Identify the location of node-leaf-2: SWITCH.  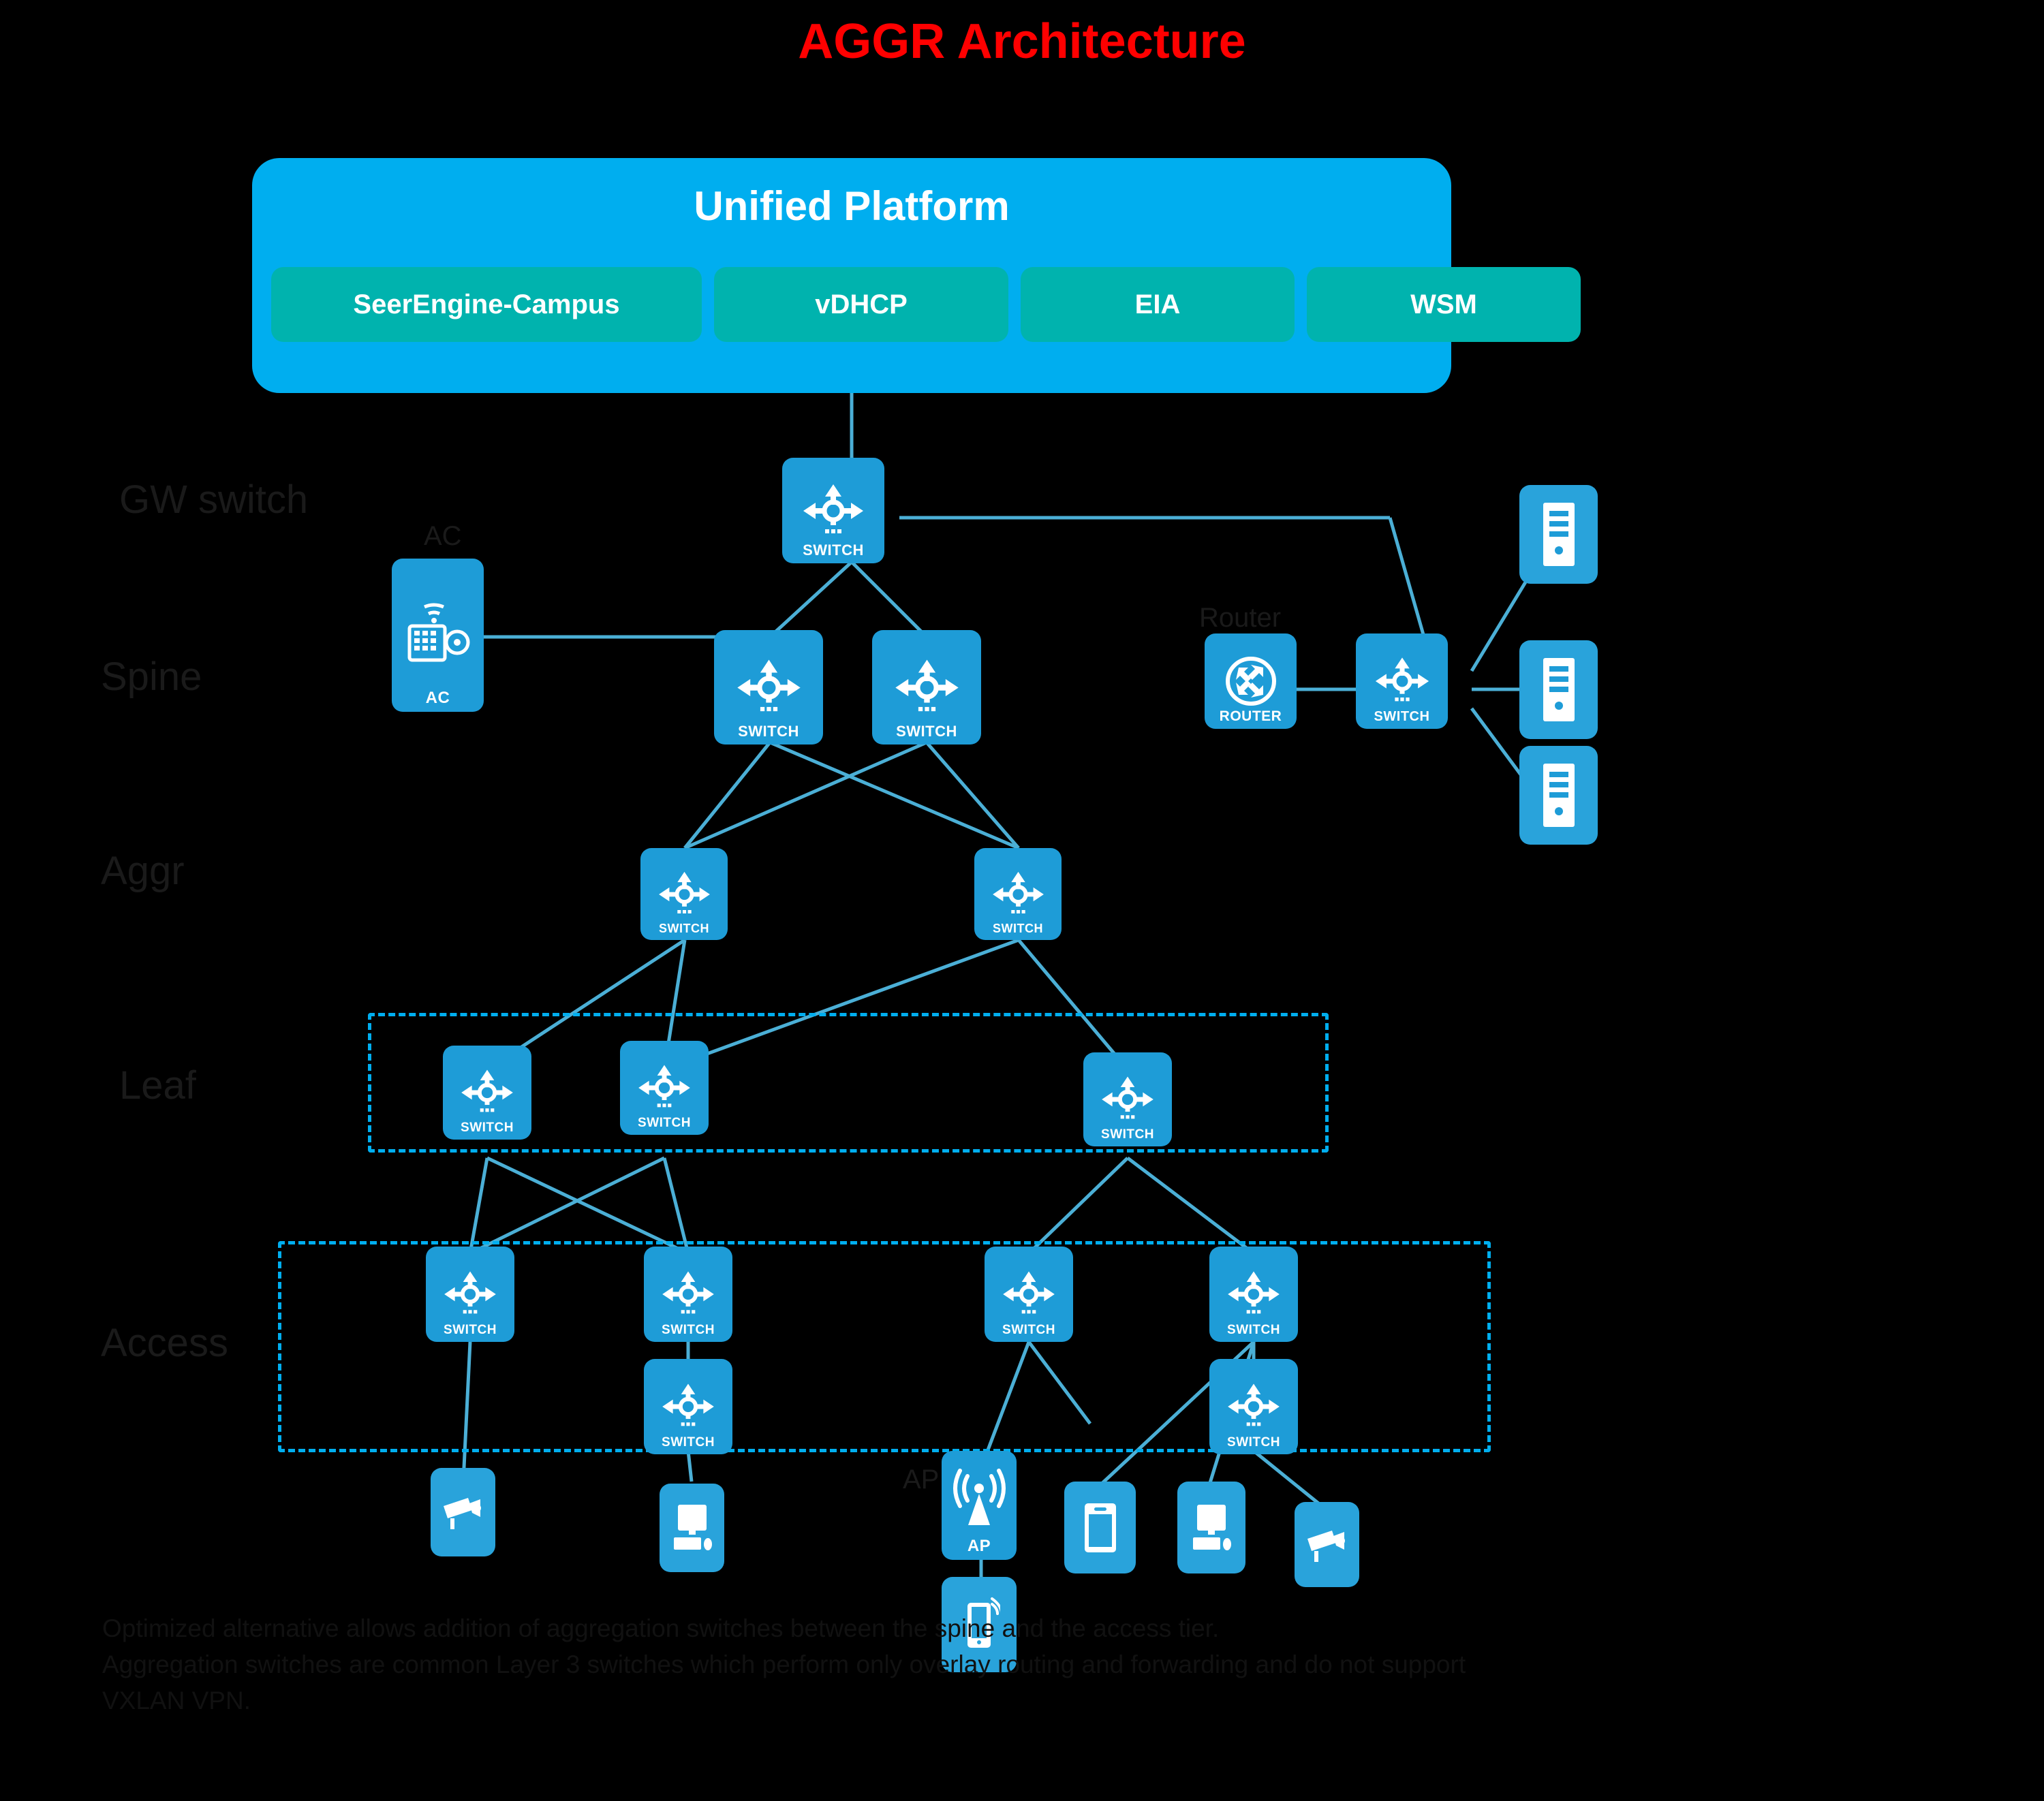
(1018, 894).